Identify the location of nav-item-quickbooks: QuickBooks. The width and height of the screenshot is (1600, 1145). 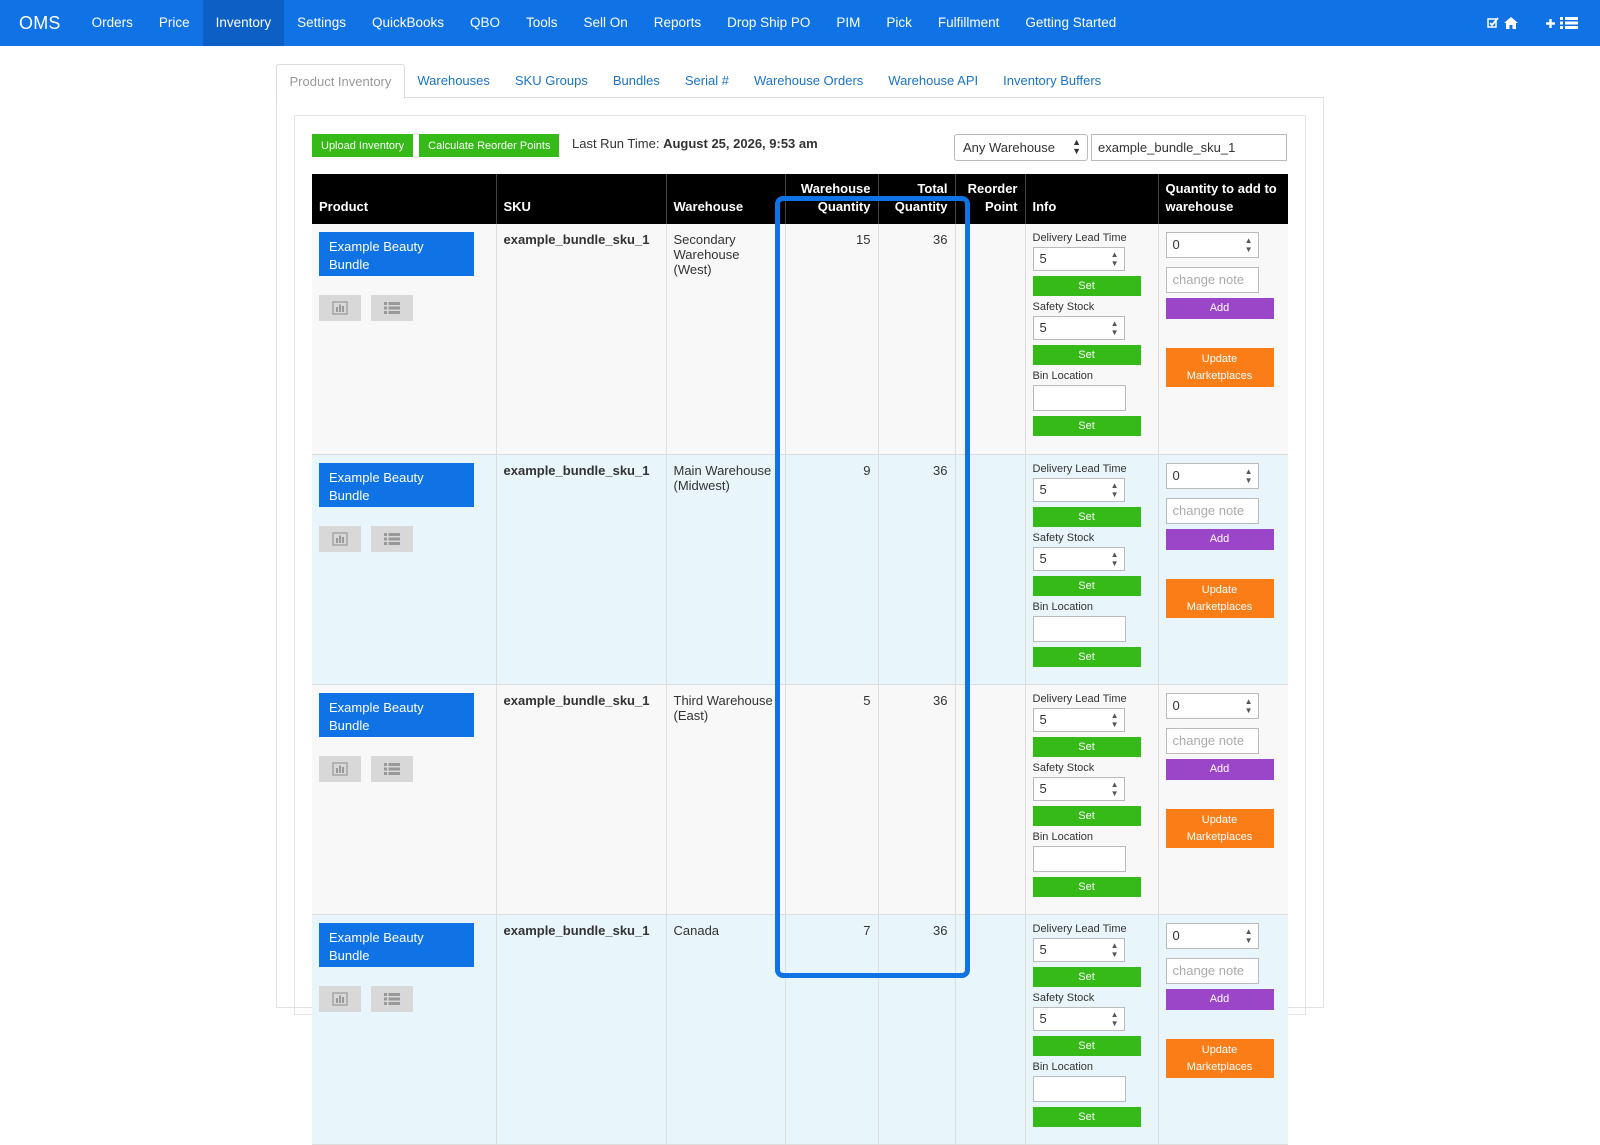
(408, 23).